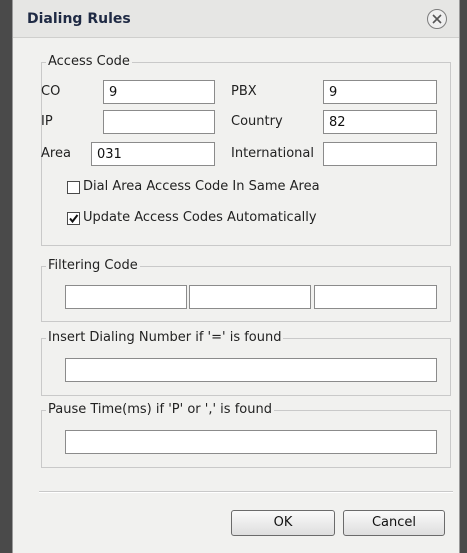 The height and width of the screenshot is (553, 467). Describe the element at coordinates (272, 153) in the screenshot. I see `international-label: International` at that location.